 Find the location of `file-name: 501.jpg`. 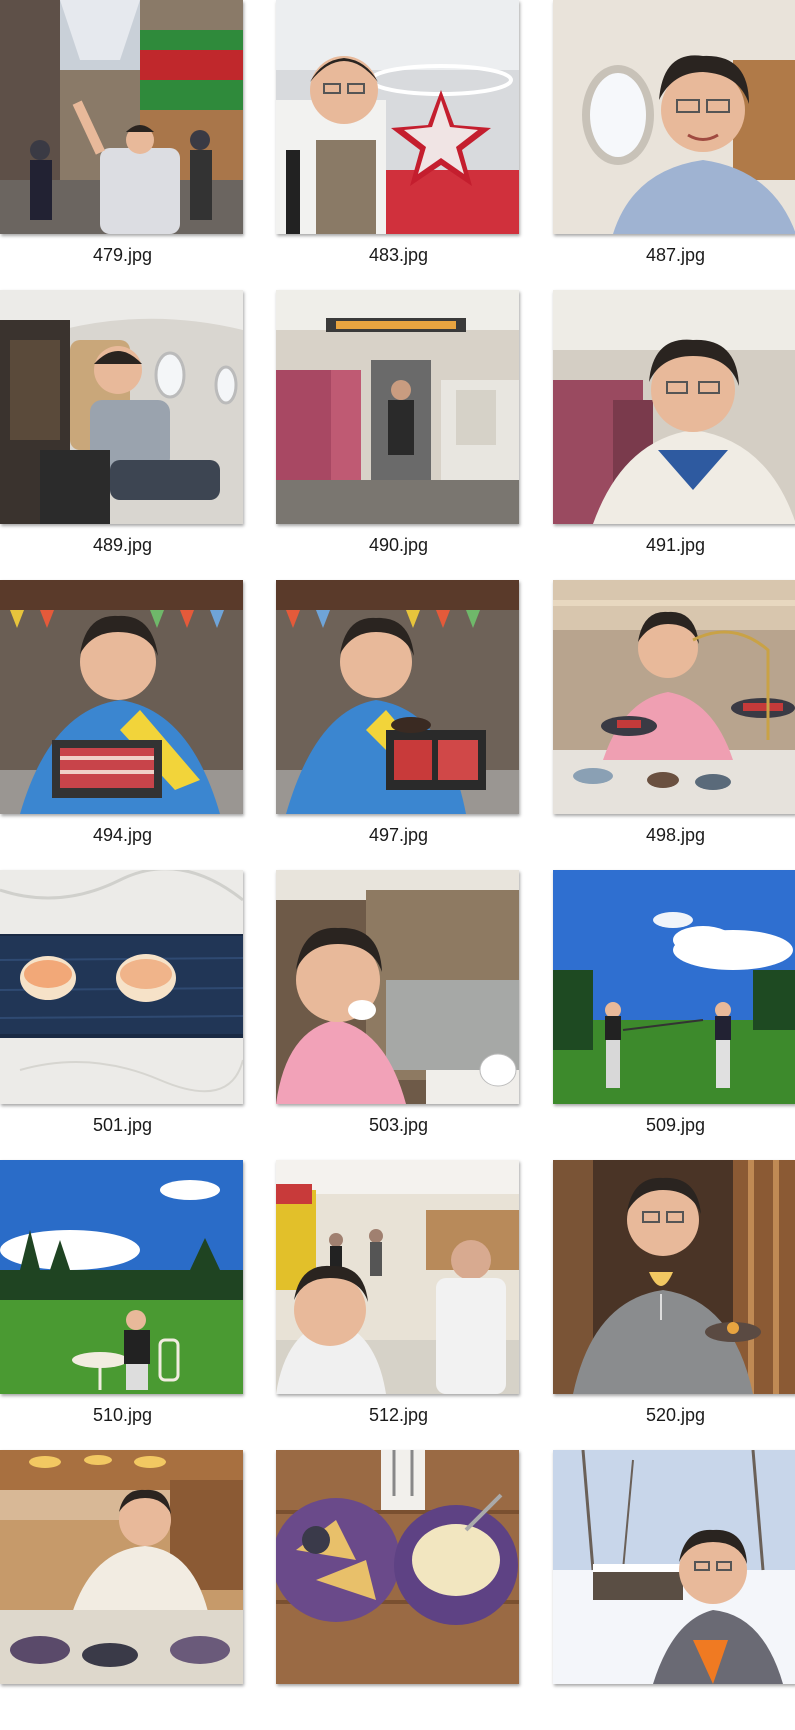

file-name: 501.jpg is located at coordinates (122, 1125).